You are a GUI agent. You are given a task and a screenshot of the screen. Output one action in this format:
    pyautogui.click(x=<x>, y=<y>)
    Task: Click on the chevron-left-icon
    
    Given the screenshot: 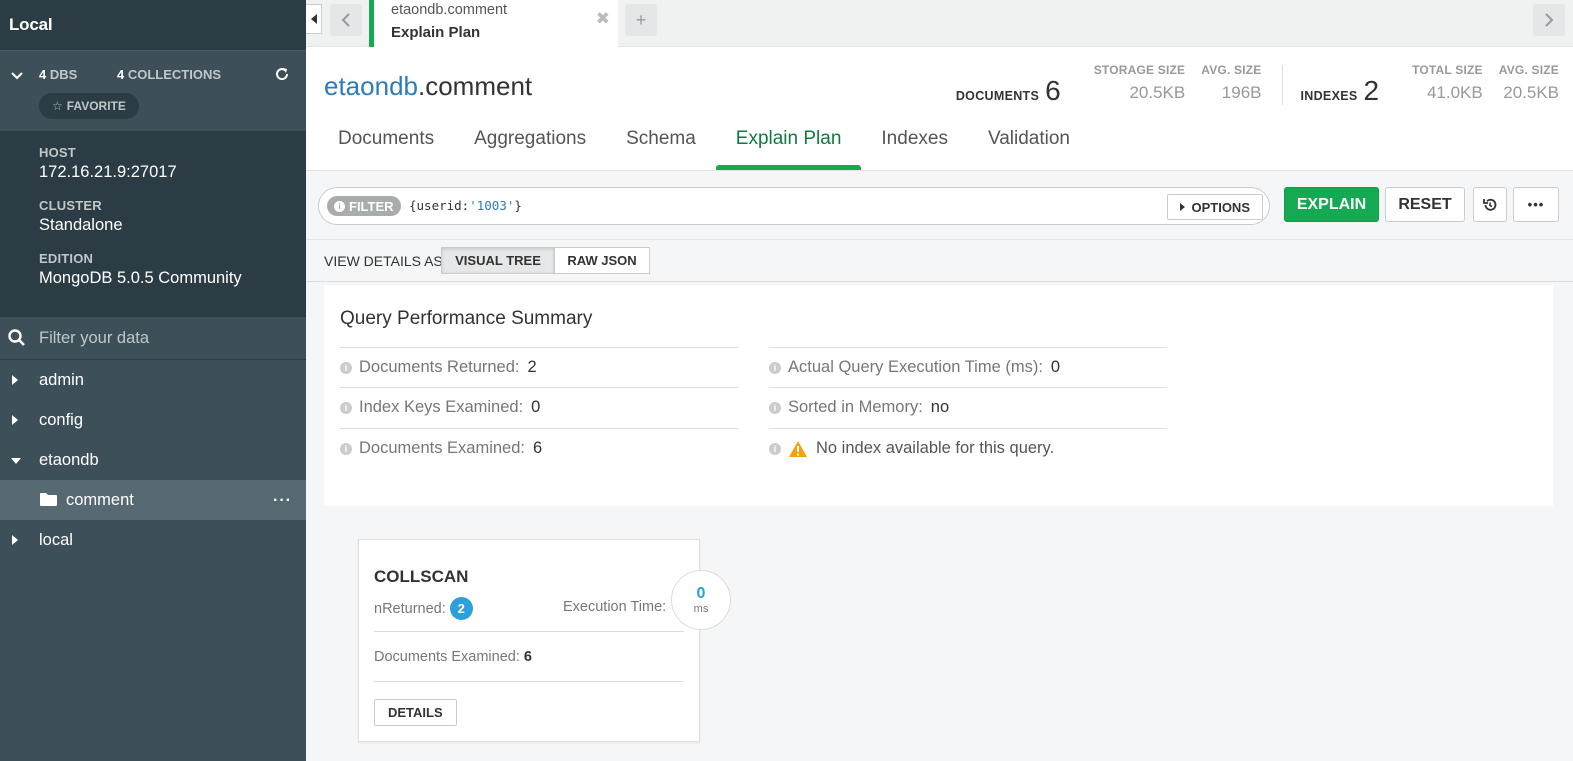 What is the action you would take?
    pyautogui.click(x=345, y=20)
    